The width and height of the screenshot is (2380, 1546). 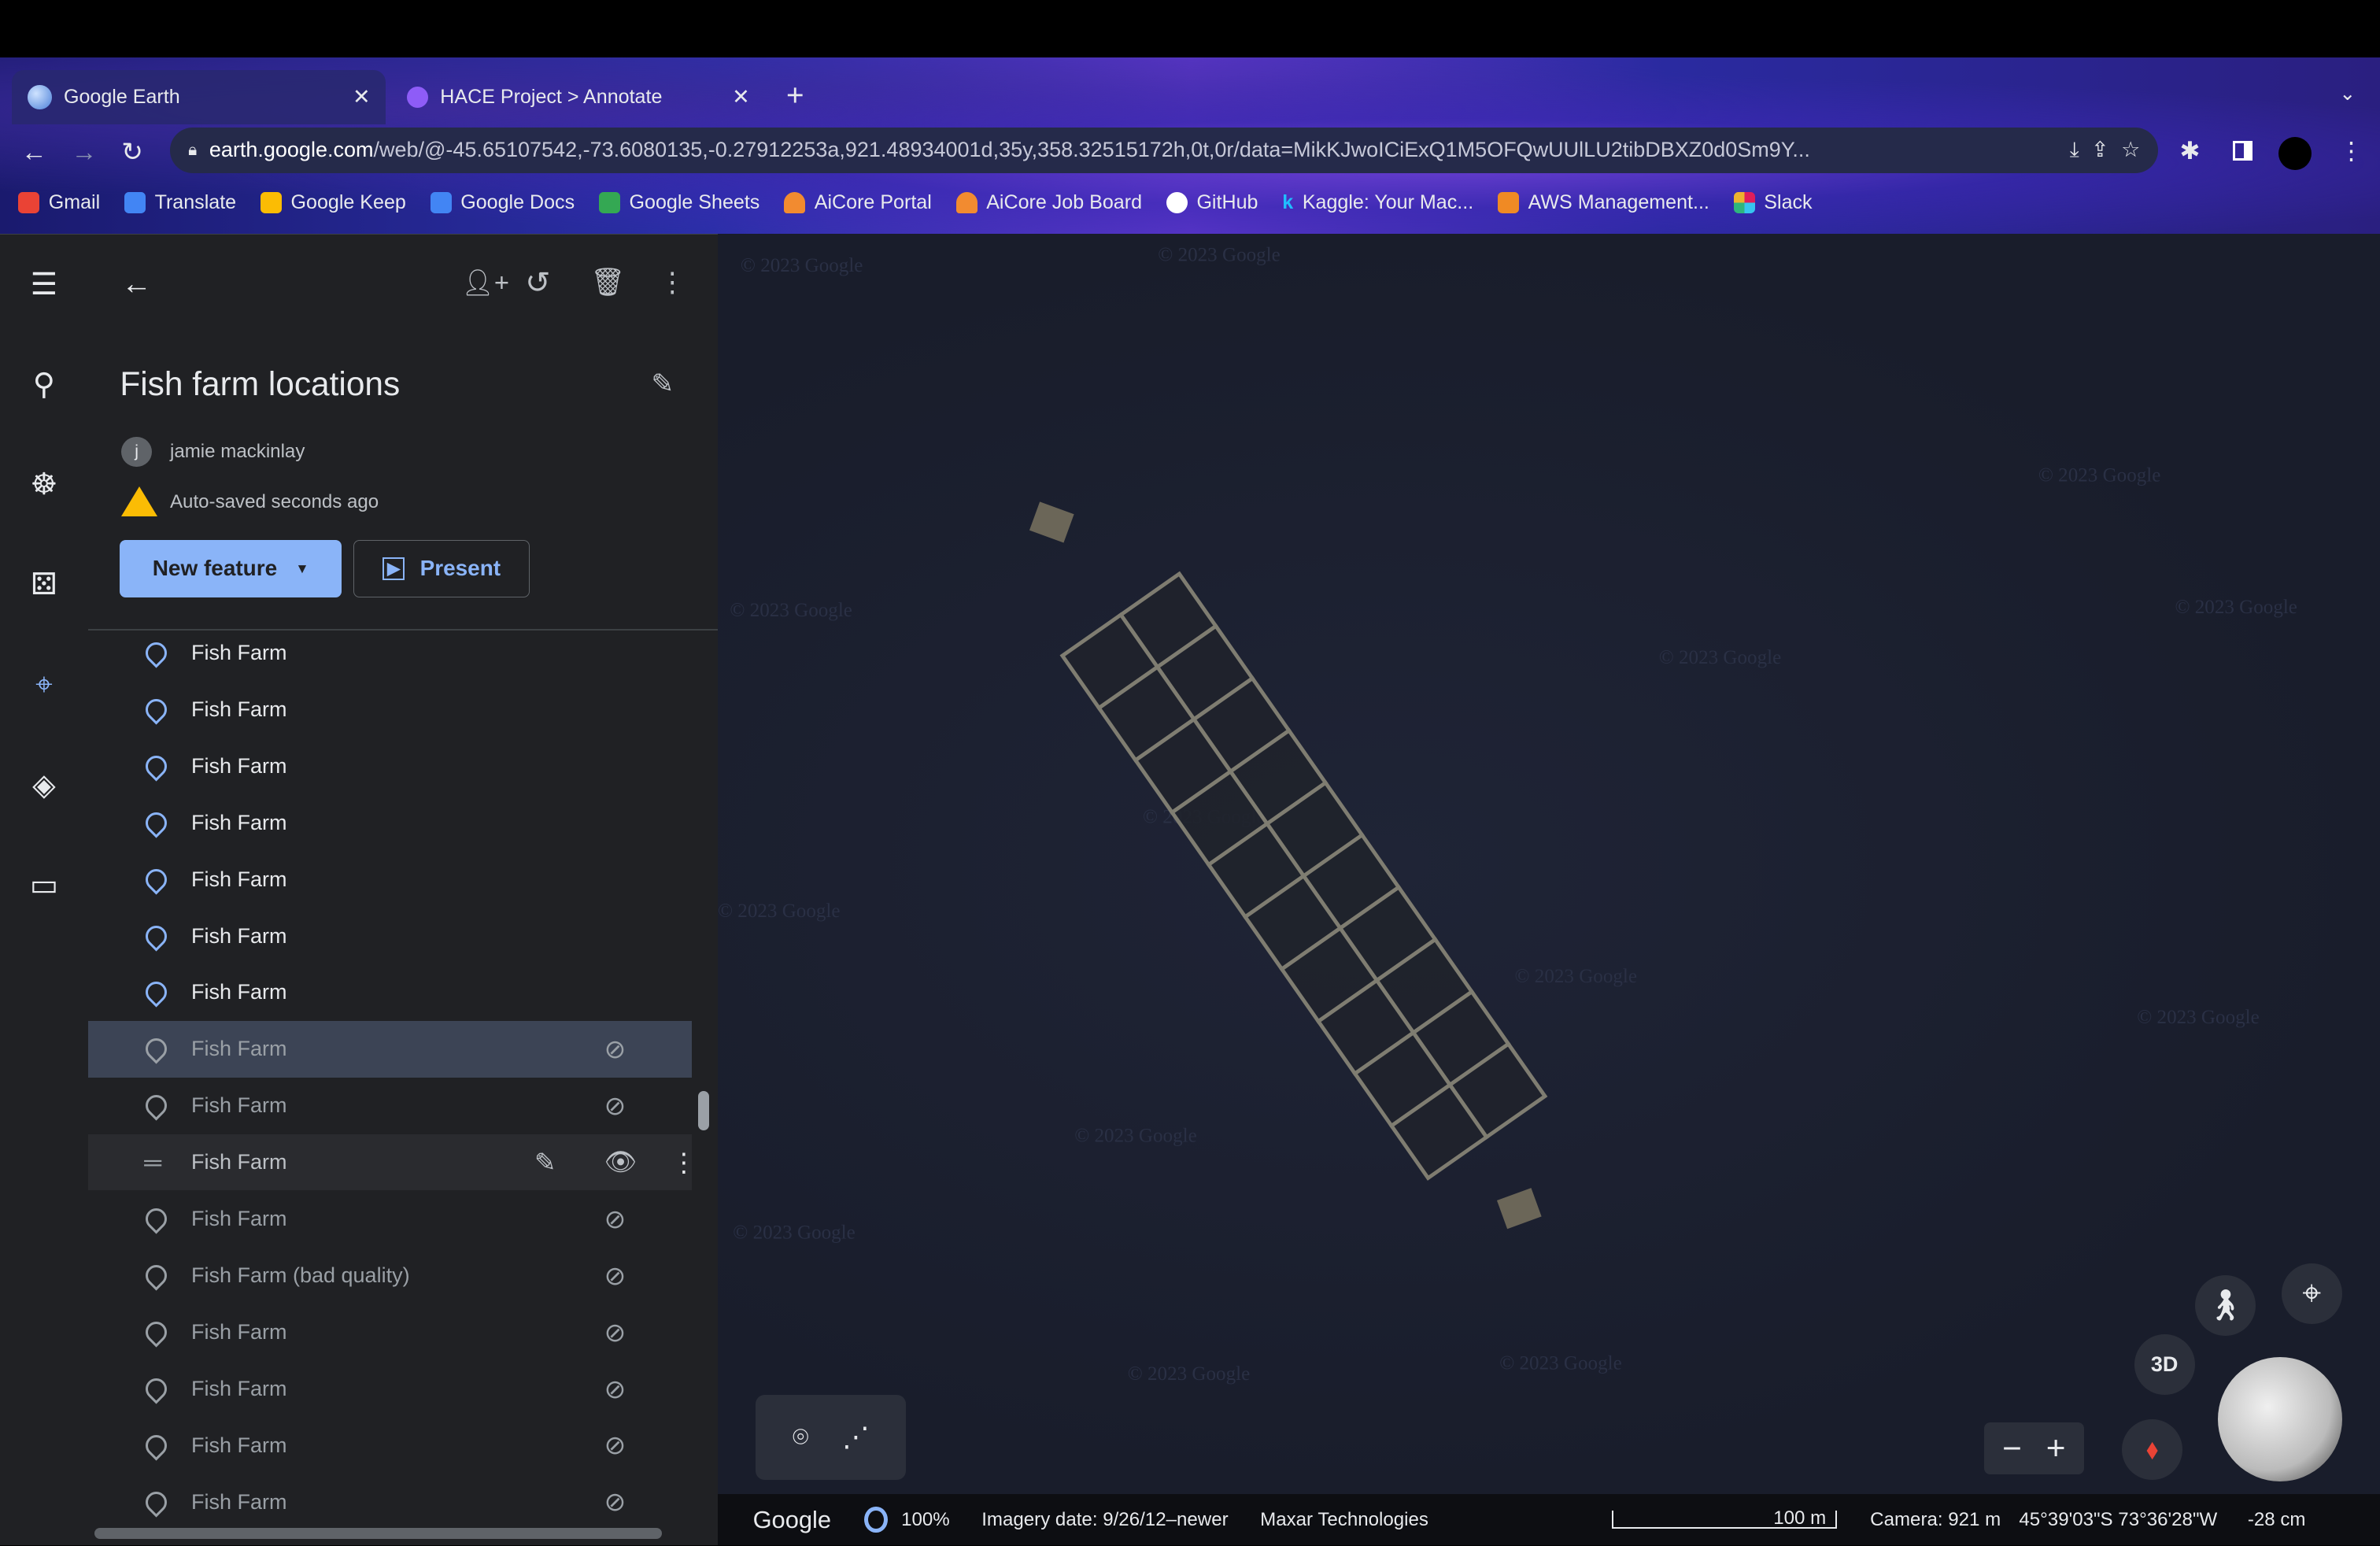 What do you see at coordinates (2012, 1448) in the screenshot?
I see `zoom-out-icon: −` at bounding box center [2012, 1448].